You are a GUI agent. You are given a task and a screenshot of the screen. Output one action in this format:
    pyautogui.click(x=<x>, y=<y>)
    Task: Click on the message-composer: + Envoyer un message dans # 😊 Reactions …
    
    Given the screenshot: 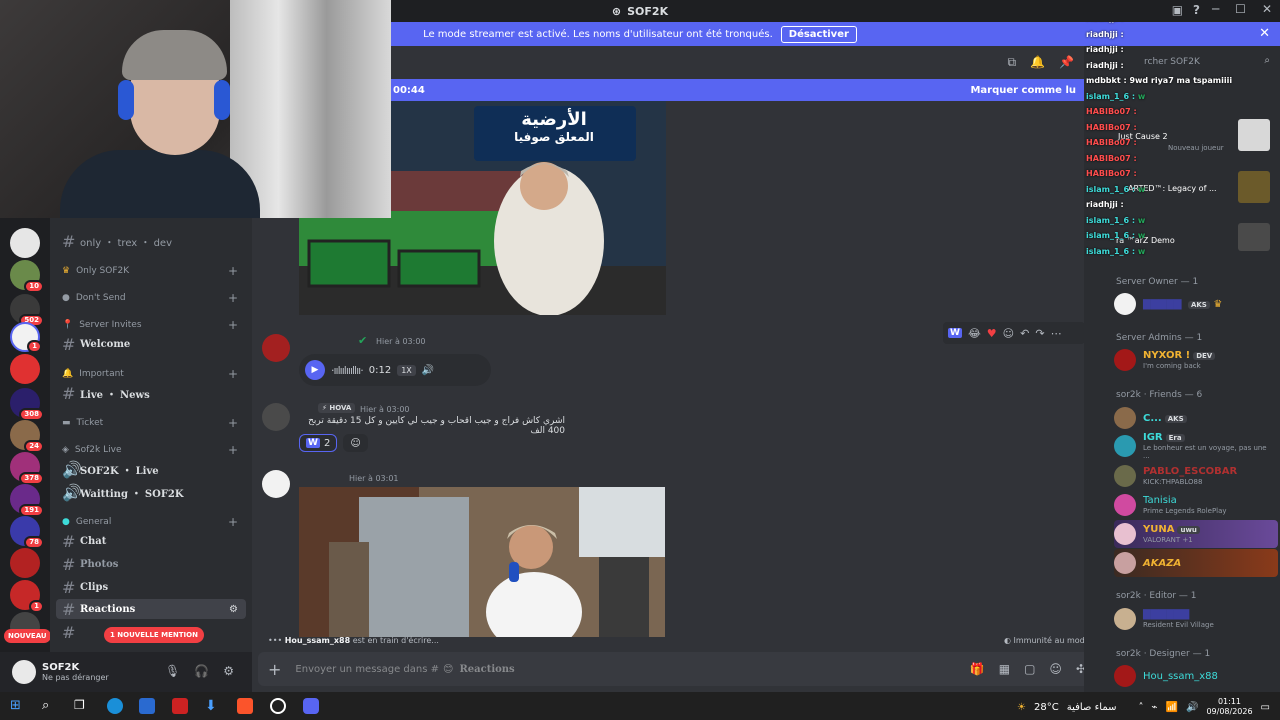 What is the action you would take?
    pyautogui.click(x=676, y=669)
    